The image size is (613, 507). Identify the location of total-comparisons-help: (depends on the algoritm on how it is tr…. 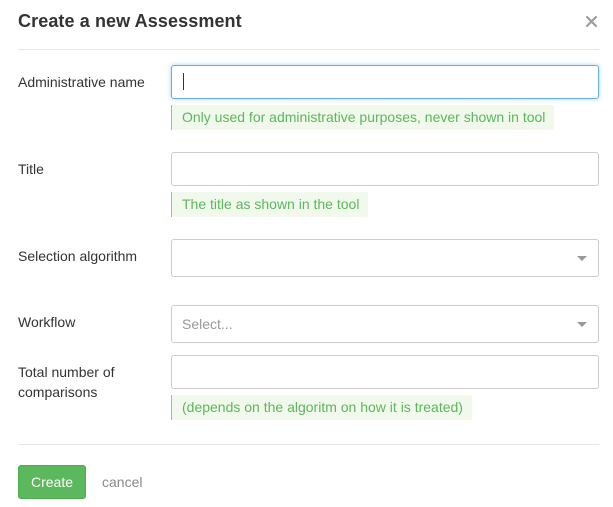
(321, 407).